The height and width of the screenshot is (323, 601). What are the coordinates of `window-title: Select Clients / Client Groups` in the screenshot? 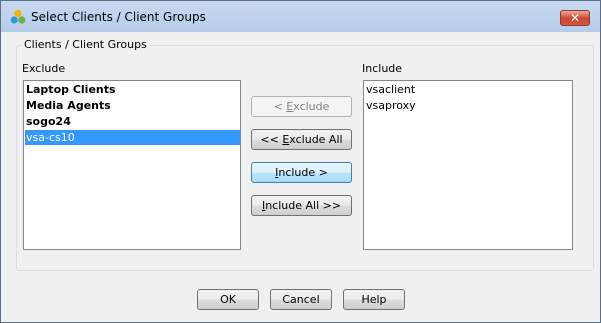 It's located at (118, 17).